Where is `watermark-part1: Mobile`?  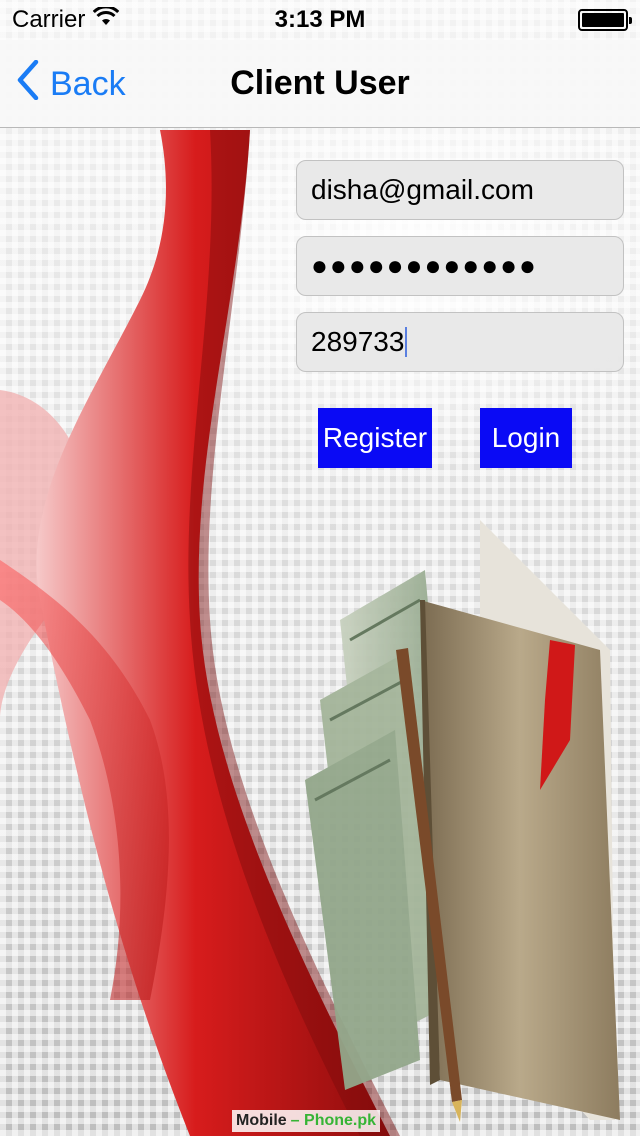 watermark-part1: Mobile is located at coordinates (261, 1120).